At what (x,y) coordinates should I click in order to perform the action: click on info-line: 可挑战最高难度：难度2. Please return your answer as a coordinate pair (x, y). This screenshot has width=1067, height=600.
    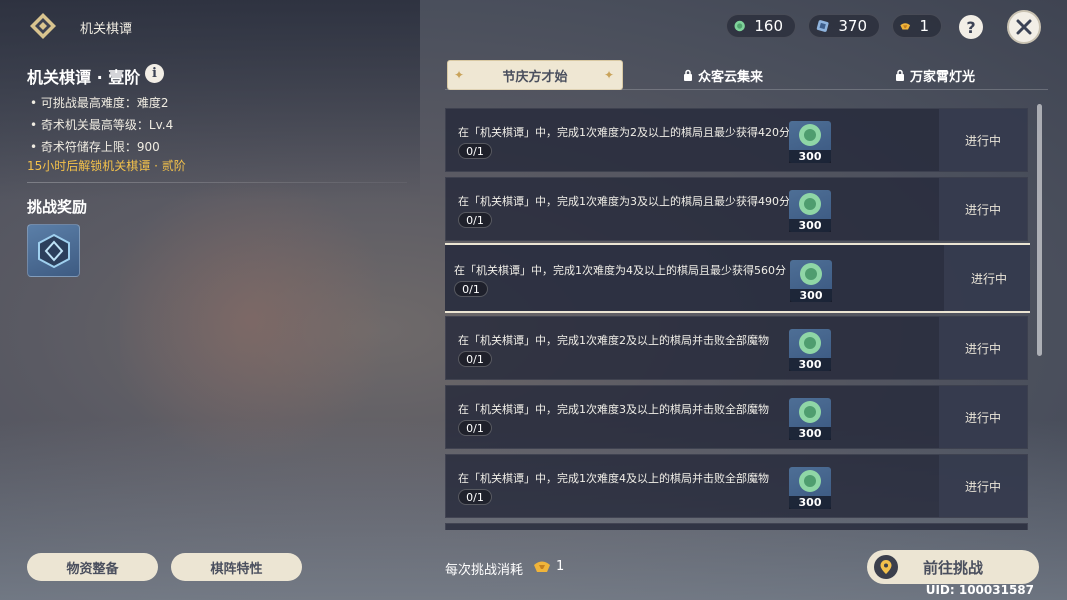
    Looking at the image, I should click on (101, 103).